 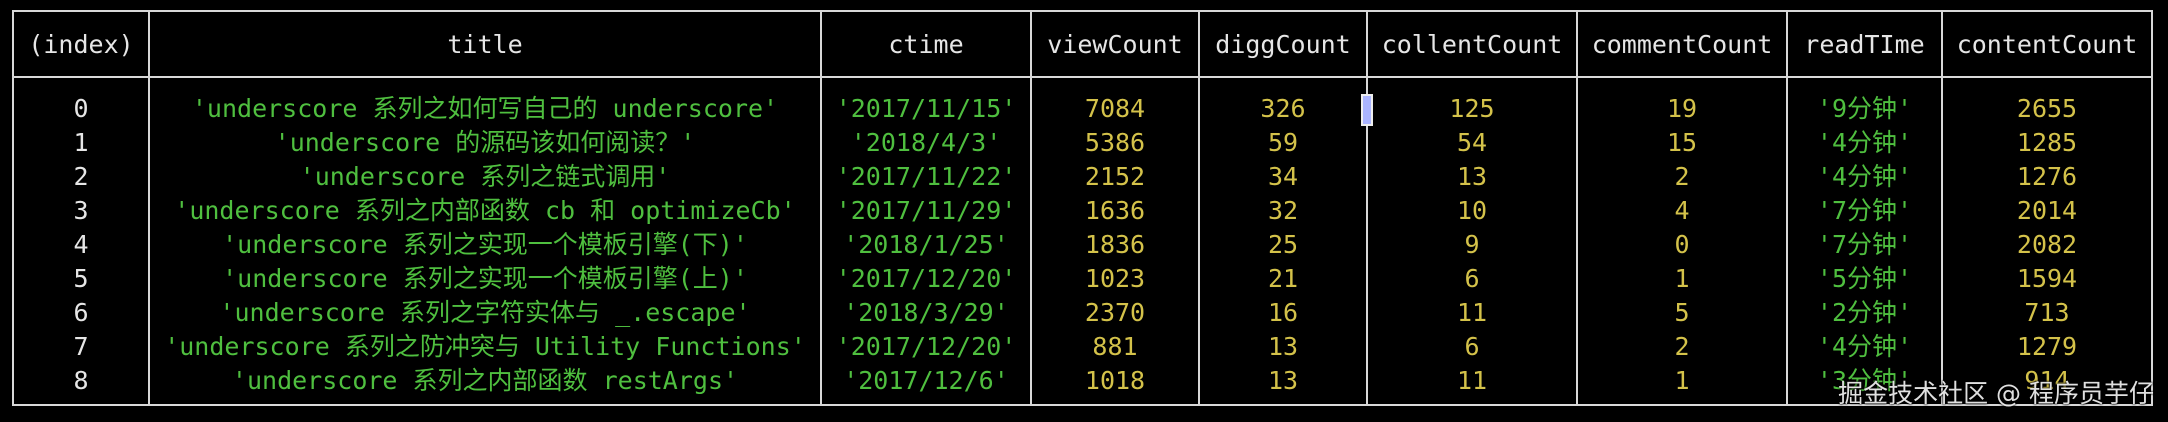 What do you see at coordinates (1472, 44) in the screenshot?
I see `column-header-collentcount: collentCount` at bounding box center [1472, 44].